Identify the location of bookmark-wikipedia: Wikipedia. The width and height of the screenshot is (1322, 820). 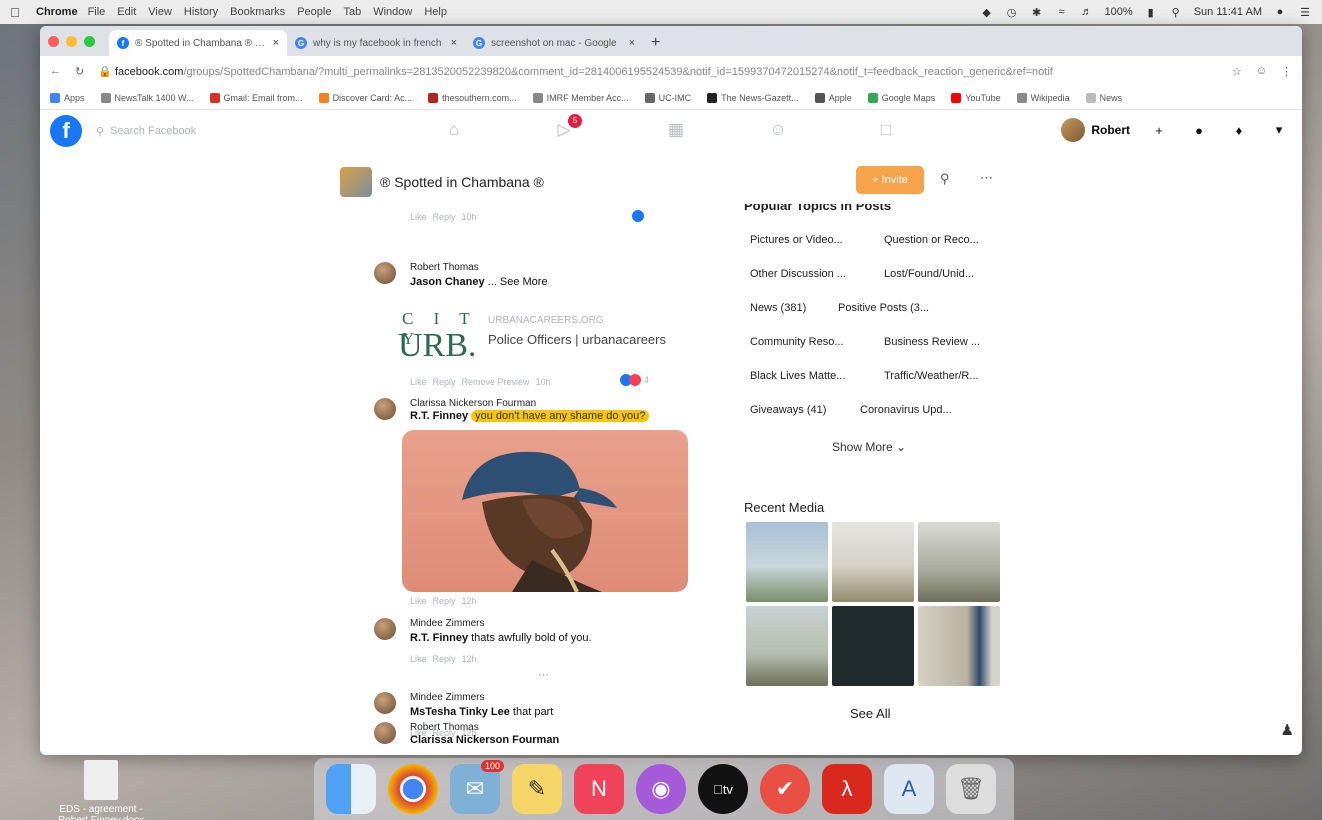
(1043, 97).